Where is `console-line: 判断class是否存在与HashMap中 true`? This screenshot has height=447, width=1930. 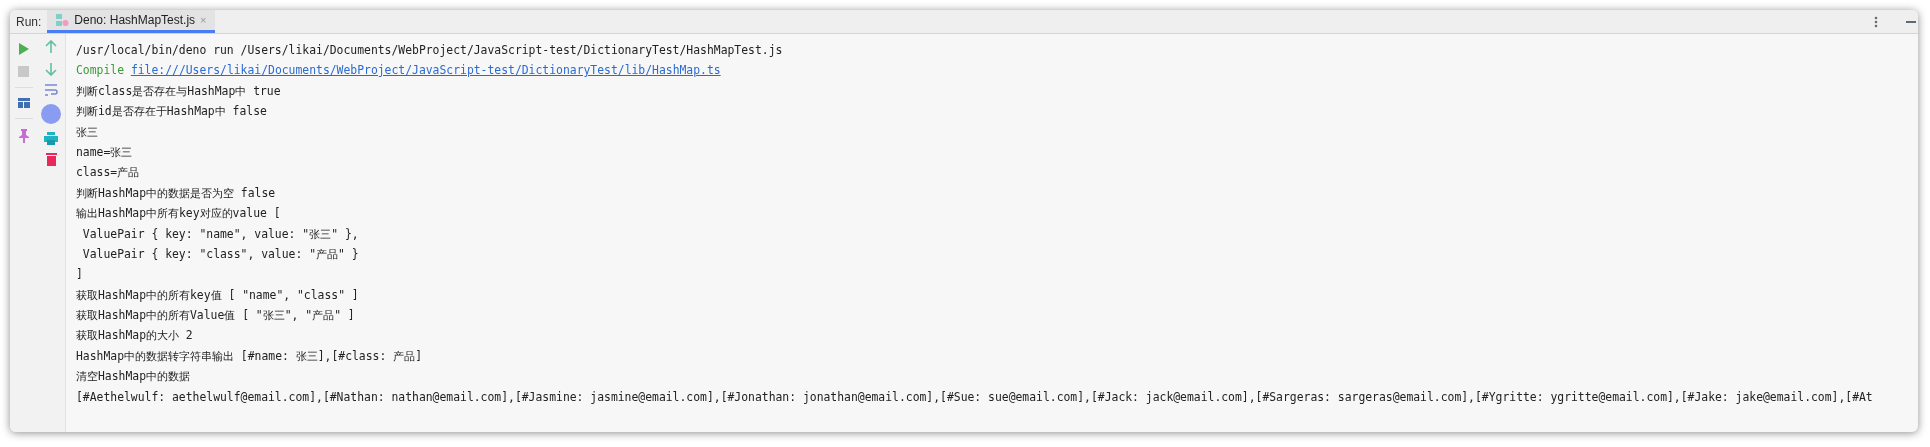
console-line: 判断class是否存在与HashMap中 true is located at coordinates (178, 90).